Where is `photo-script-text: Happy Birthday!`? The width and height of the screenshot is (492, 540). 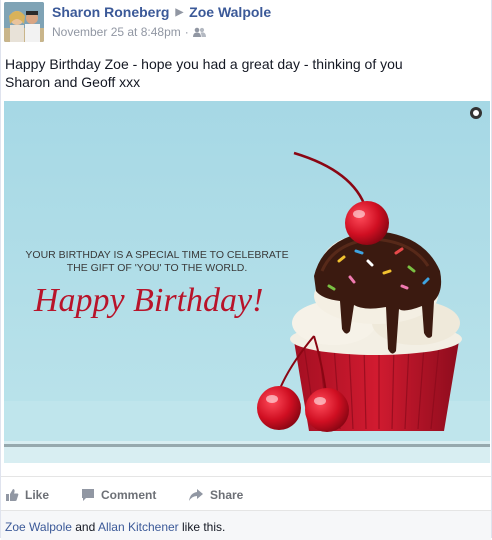
photo-script-text: Happy Birthday! is located at coordinates (148, 300).